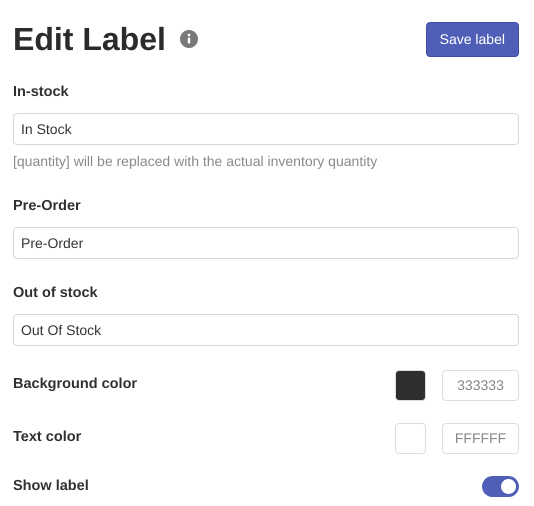 The height and width of the screenshot is (506, 534). Describe the element at coordinates (189, 39) in the screenshot. I see `info-icon` at that location.